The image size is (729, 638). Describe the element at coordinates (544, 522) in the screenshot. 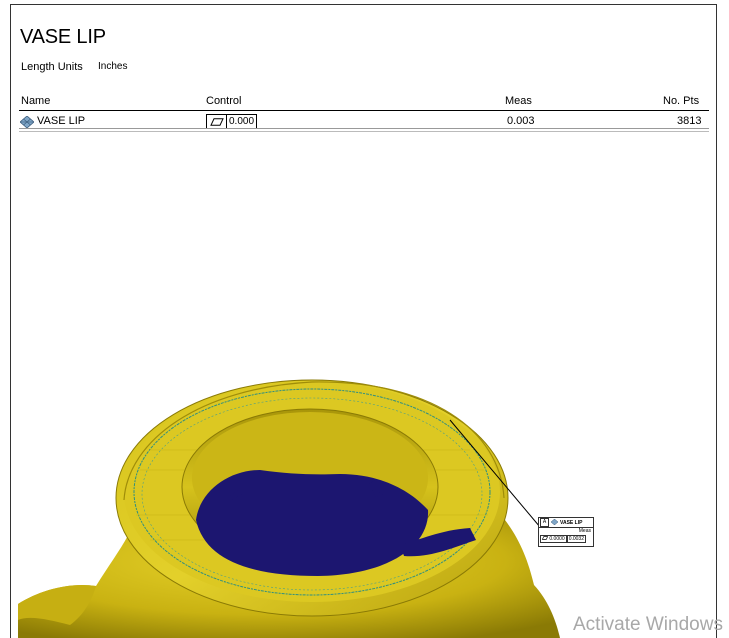

I see `callout-label: A` at that location.